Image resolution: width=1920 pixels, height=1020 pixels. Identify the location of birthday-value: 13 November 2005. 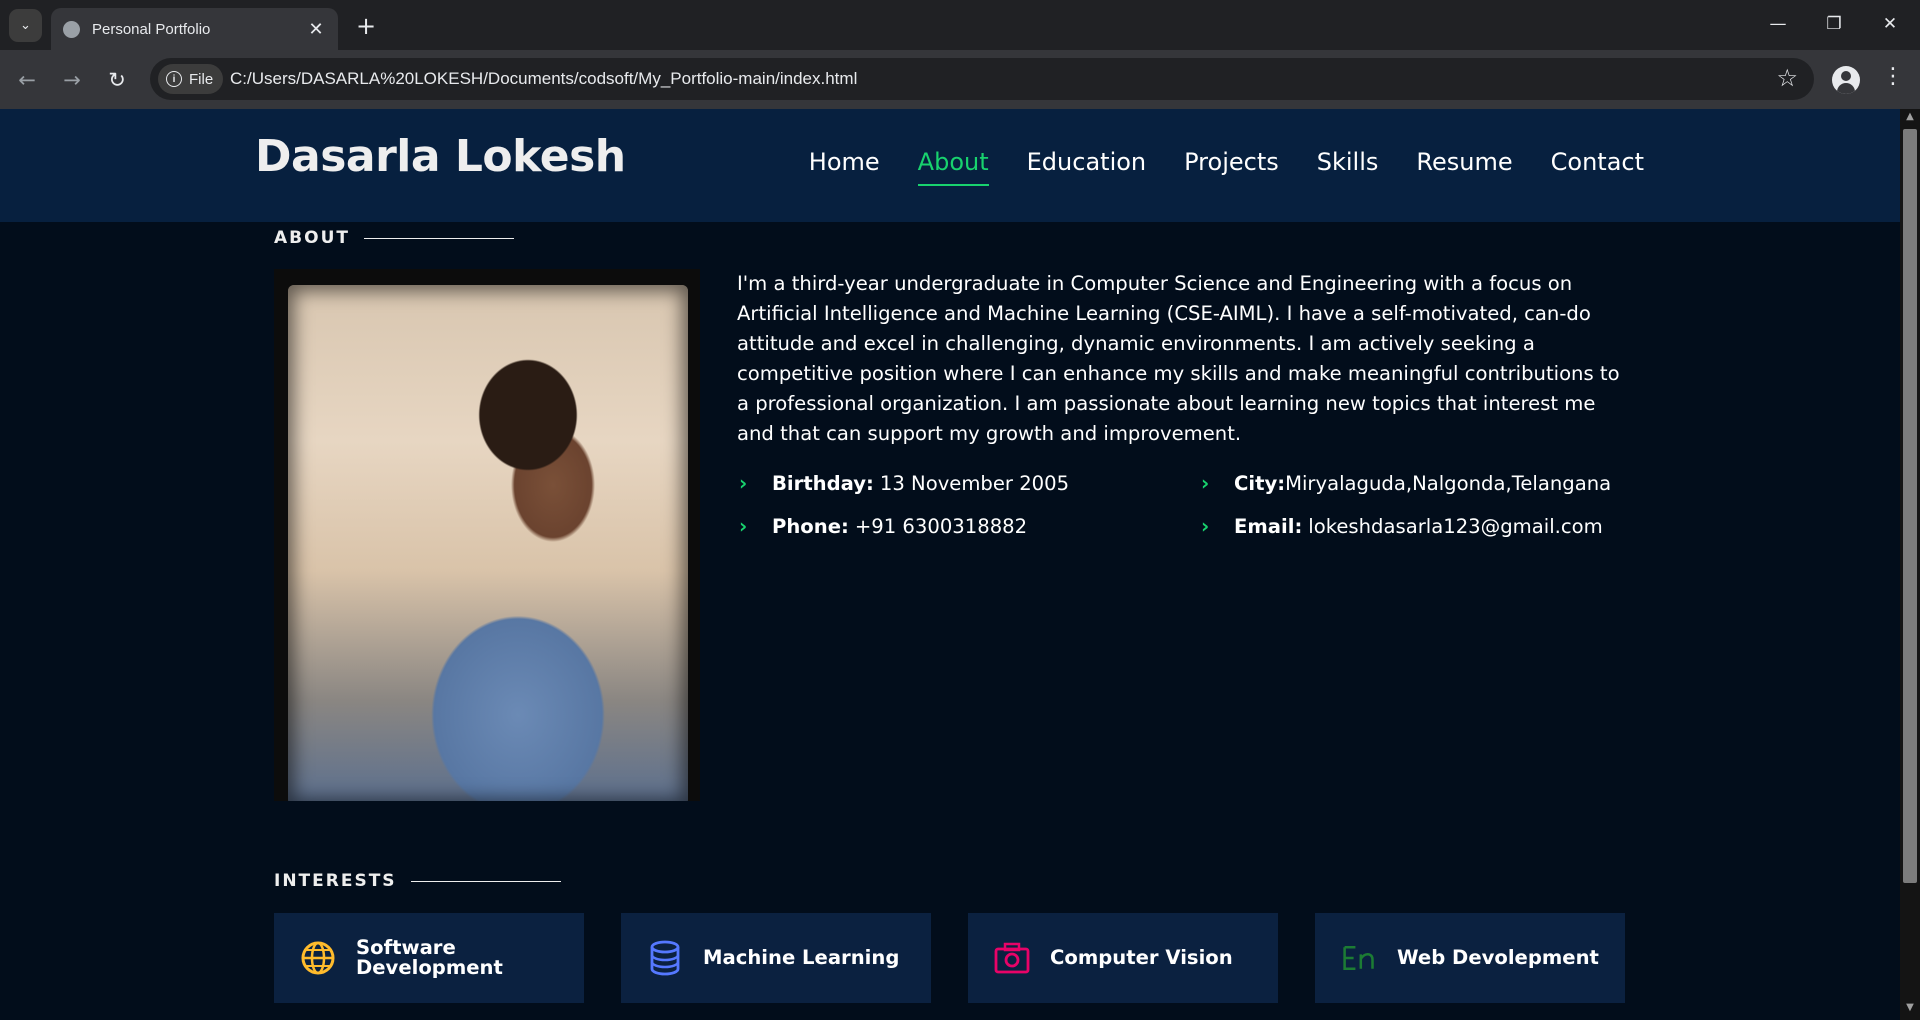
(974, 483).